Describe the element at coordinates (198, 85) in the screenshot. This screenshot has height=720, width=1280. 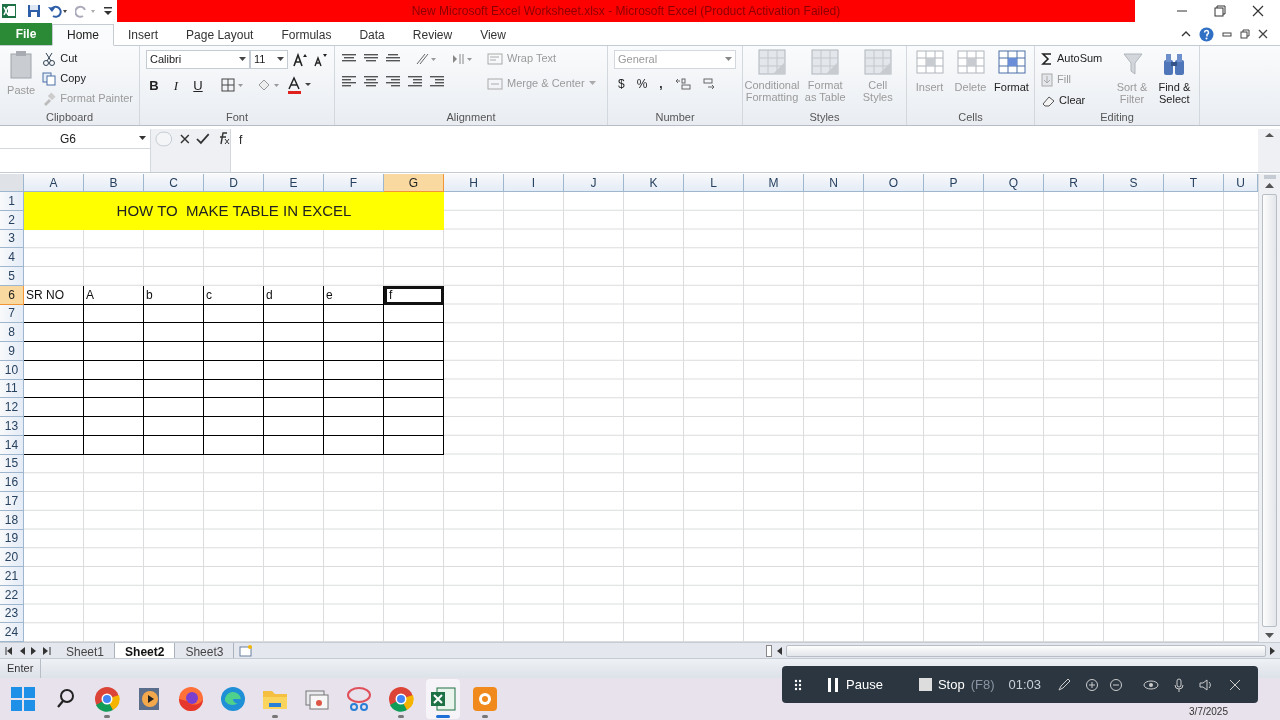
I see `underline-button: U` at that location.